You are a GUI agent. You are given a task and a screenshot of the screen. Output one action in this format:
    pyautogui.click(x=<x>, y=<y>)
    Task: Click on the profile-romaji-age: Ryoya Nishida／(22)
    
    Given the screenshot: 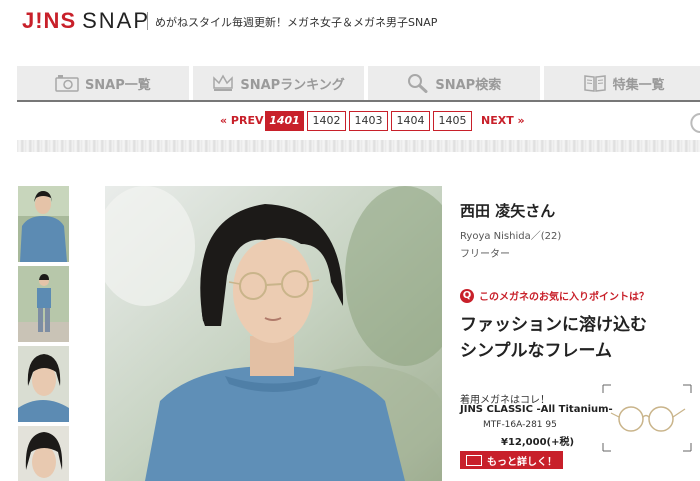 What is the action you would take?
    pyautogui.click(x=511, y=236)
    